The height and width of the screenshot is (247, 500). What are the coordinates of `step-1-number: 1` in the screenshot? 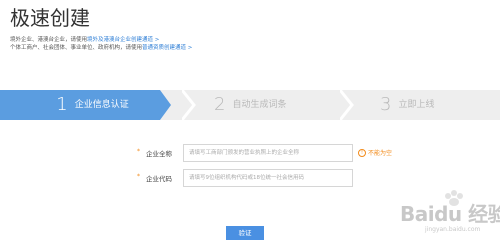 It's located at (62, 104).